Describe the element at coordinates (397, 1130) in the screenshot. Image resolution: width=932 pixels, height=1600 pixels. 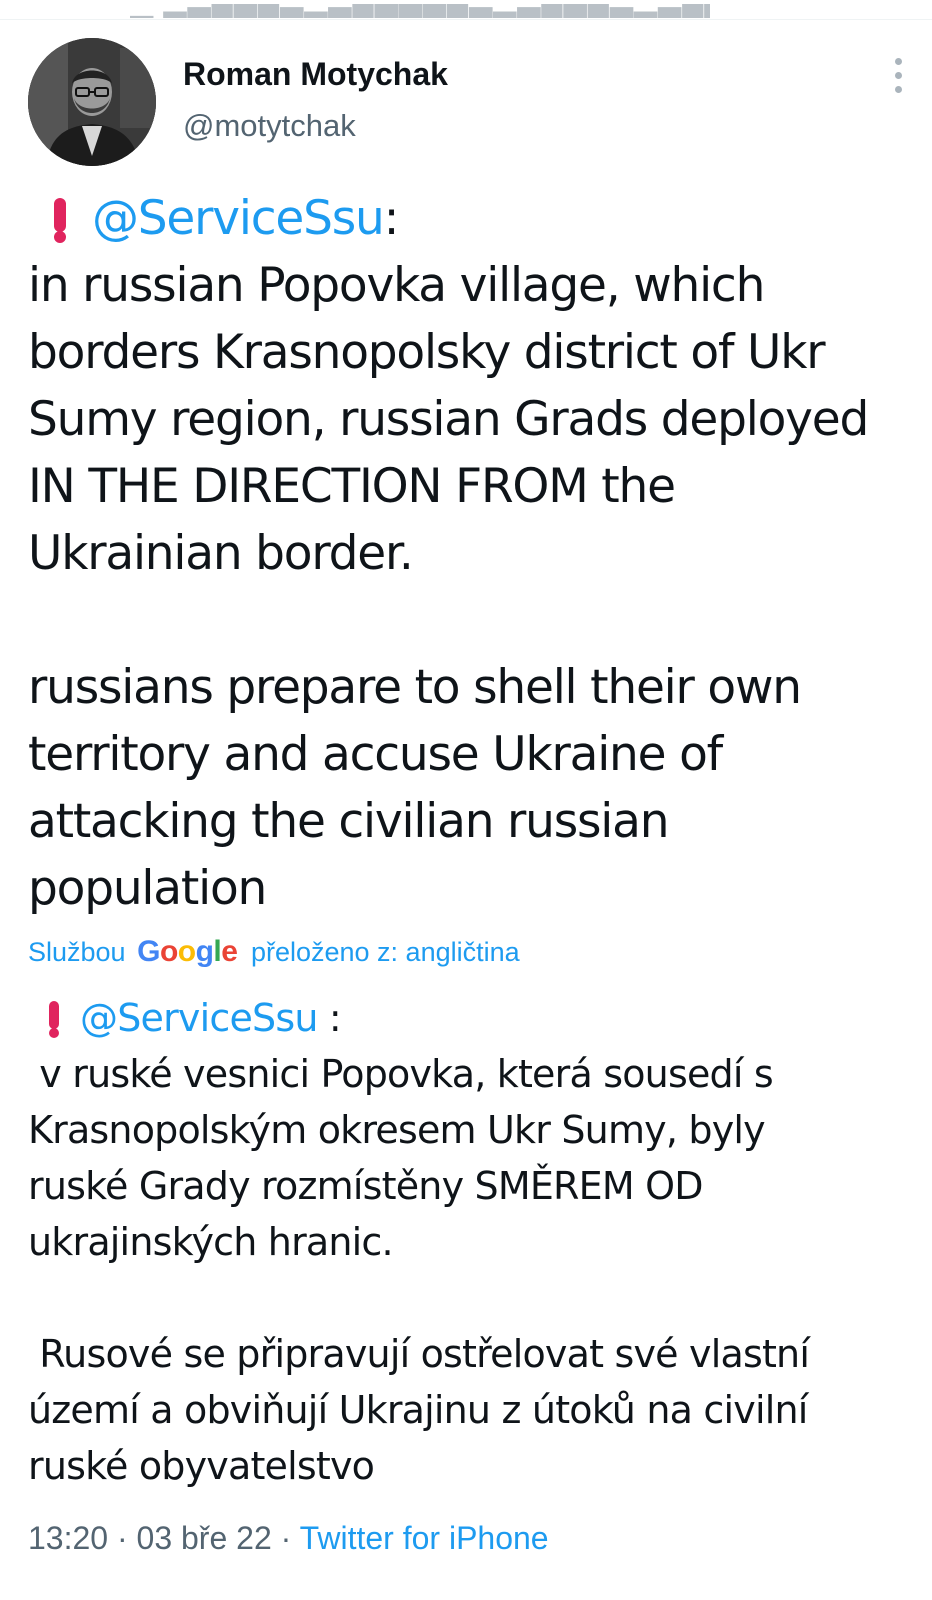
I see `translated-text-line: Krasnopolským okresem Ukr Sumy, byly` at that location.